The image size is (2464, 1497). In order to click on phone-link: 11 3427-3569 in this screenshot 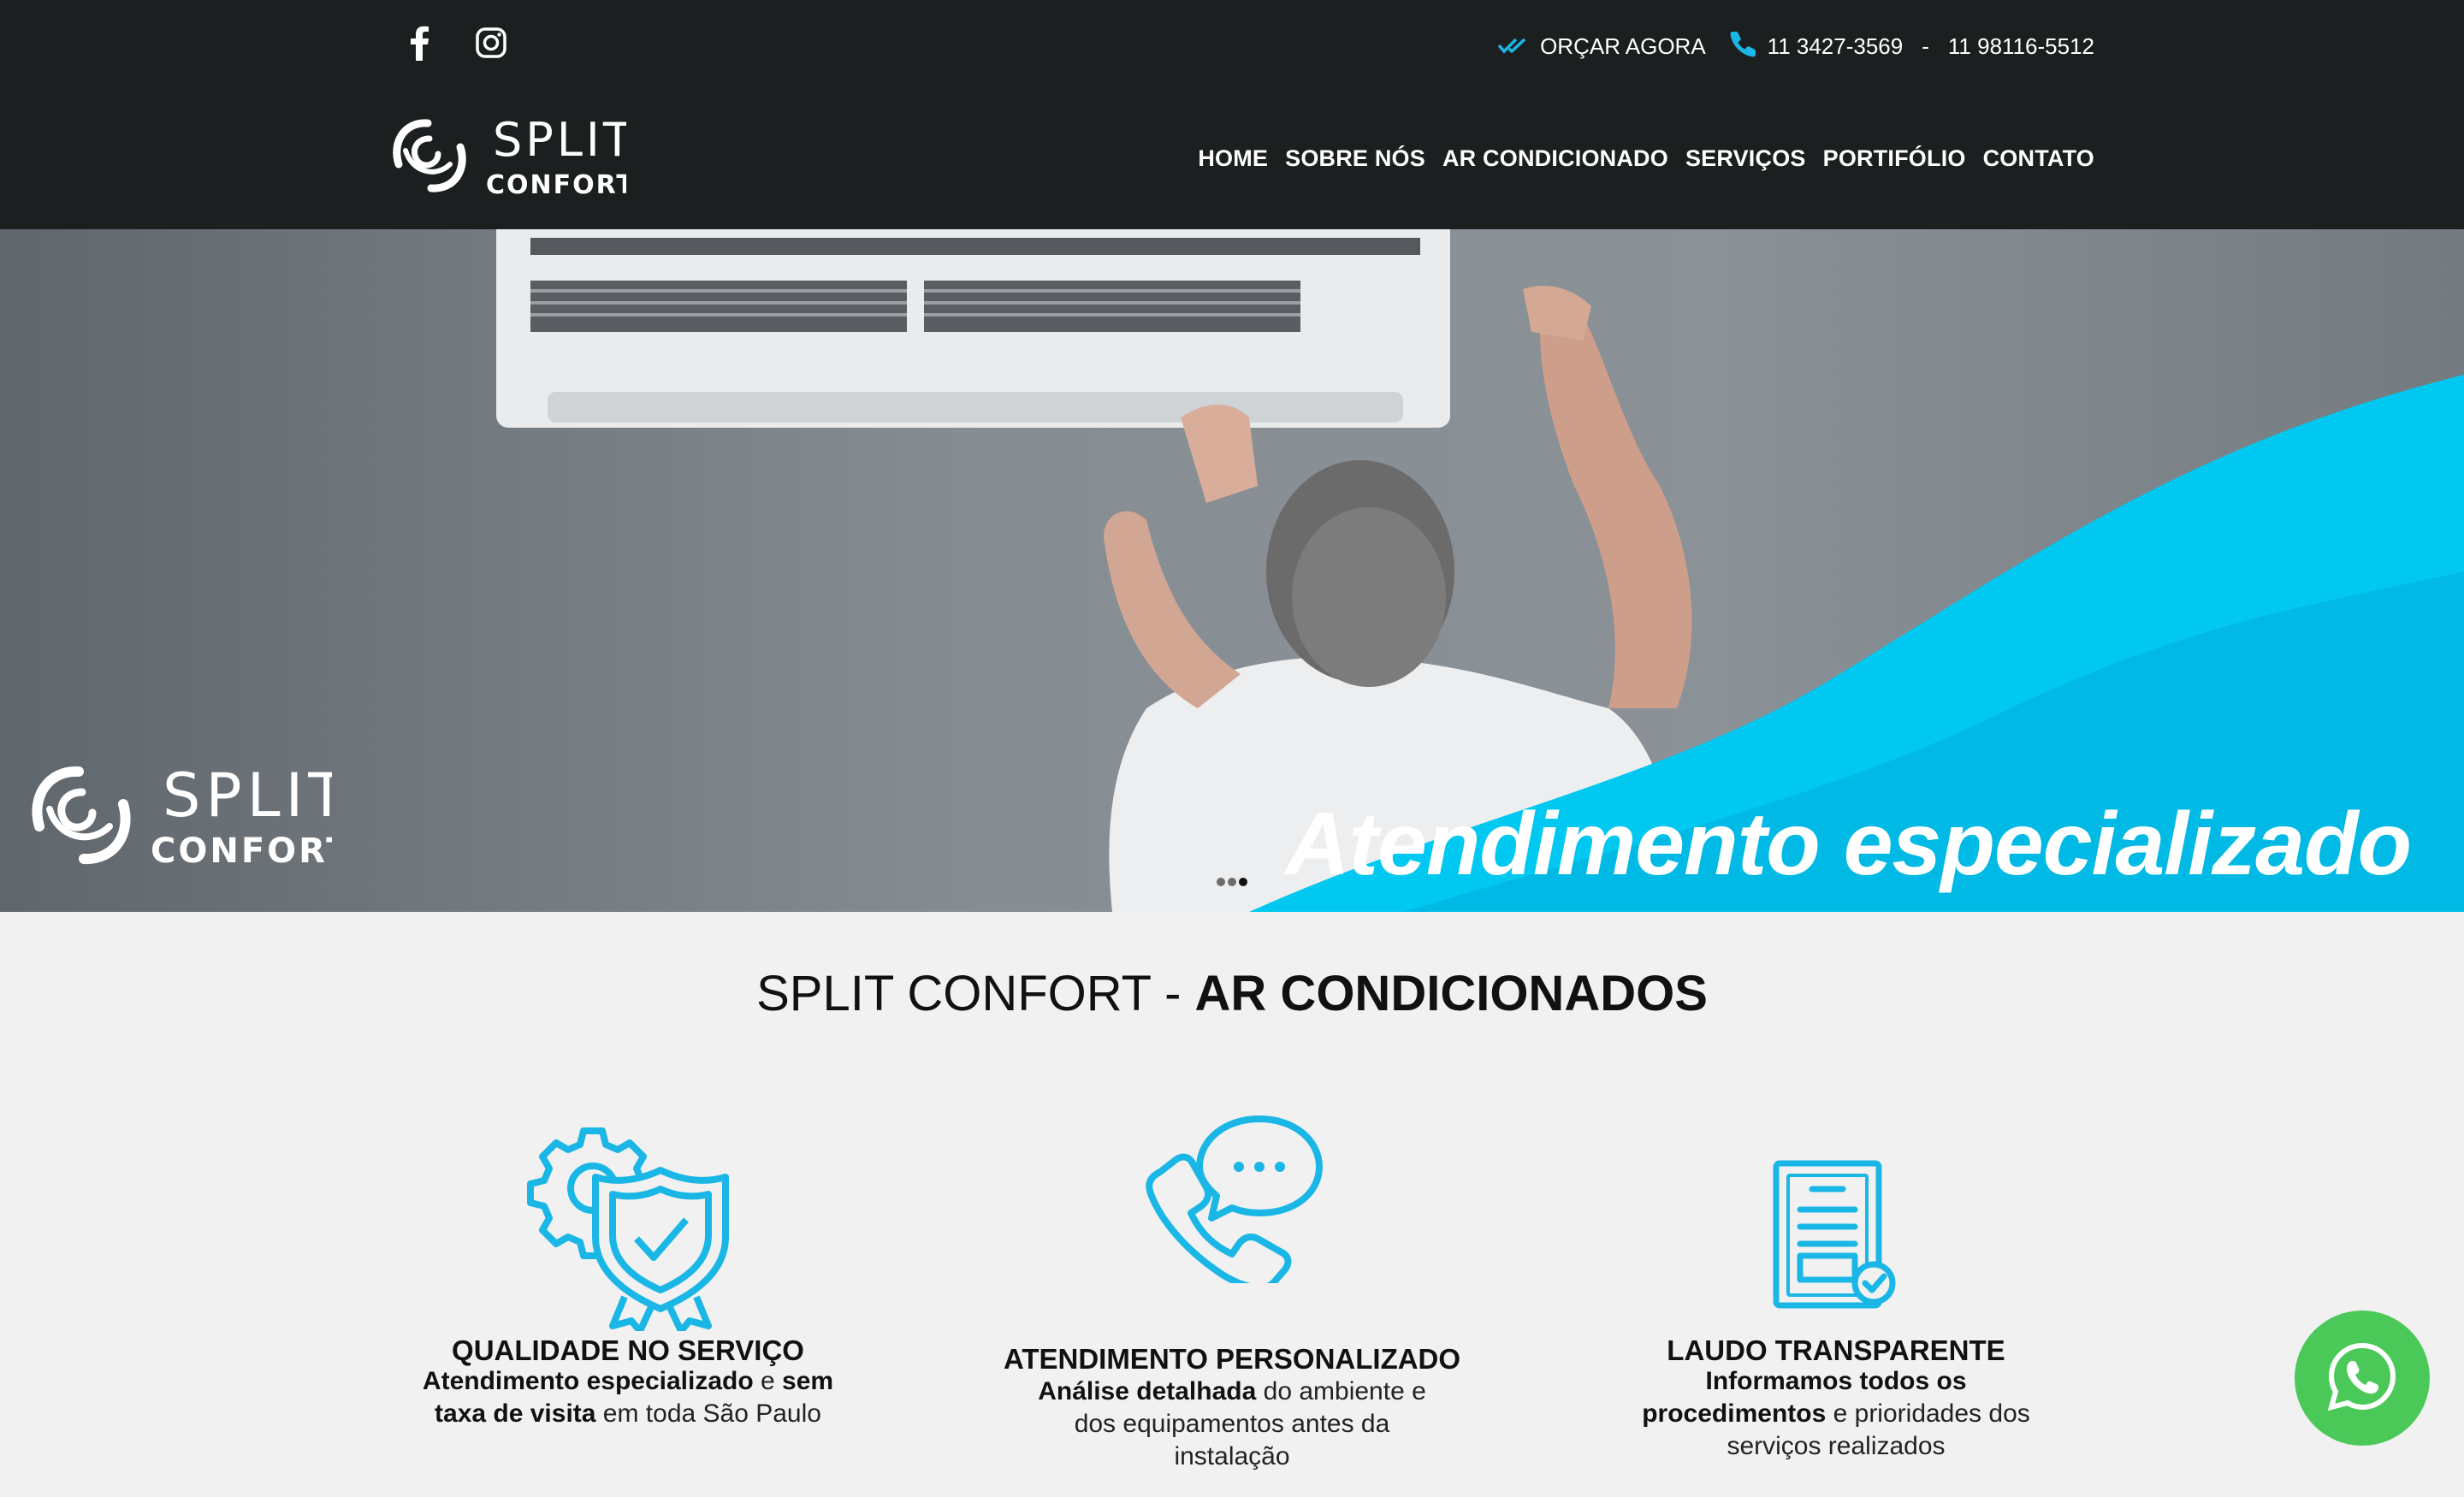, I will do `click(1817, 46)`.